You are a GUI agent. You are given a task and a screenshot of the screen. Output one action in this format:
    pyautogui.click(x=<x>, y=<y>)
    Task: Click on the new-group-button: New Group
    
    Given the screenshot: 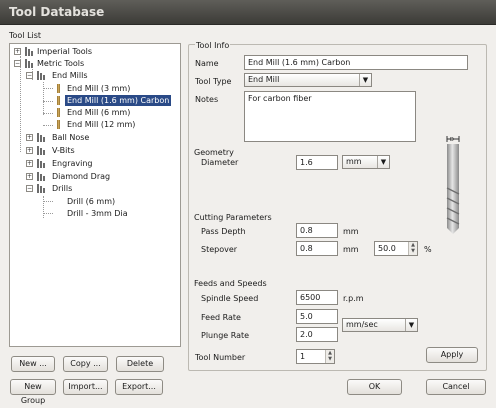 What is the action you would take?
    pyautogui.click(x=33, y=392)
    